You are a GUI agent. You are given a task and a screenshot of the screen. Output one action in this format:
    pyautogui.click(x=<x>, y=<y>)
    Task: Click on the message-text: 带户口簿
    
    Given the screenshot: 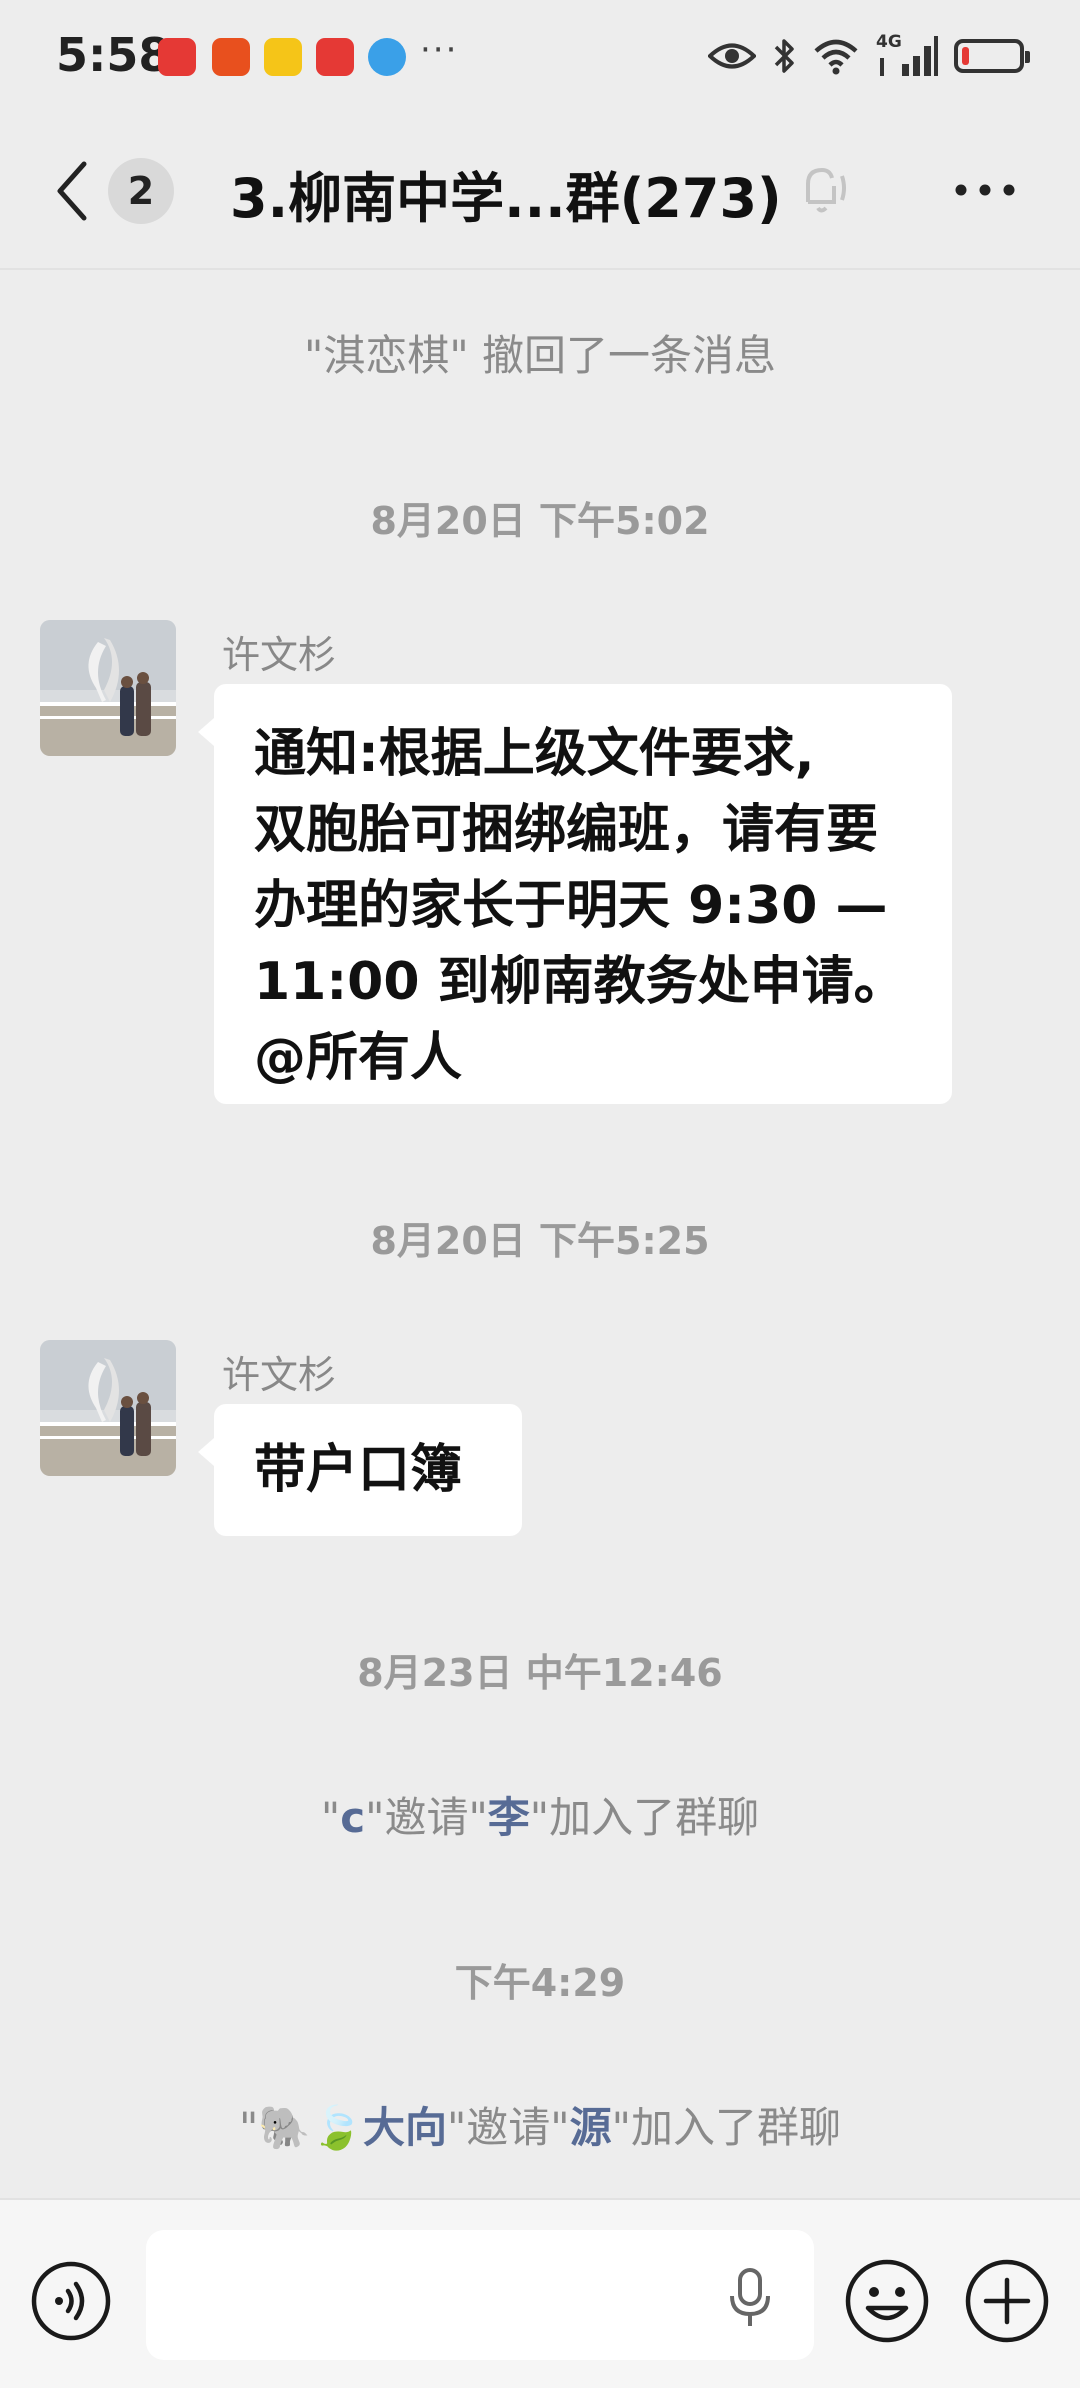 What is the action you would take?
    pyautogui.click(x=358, y=1470)
    